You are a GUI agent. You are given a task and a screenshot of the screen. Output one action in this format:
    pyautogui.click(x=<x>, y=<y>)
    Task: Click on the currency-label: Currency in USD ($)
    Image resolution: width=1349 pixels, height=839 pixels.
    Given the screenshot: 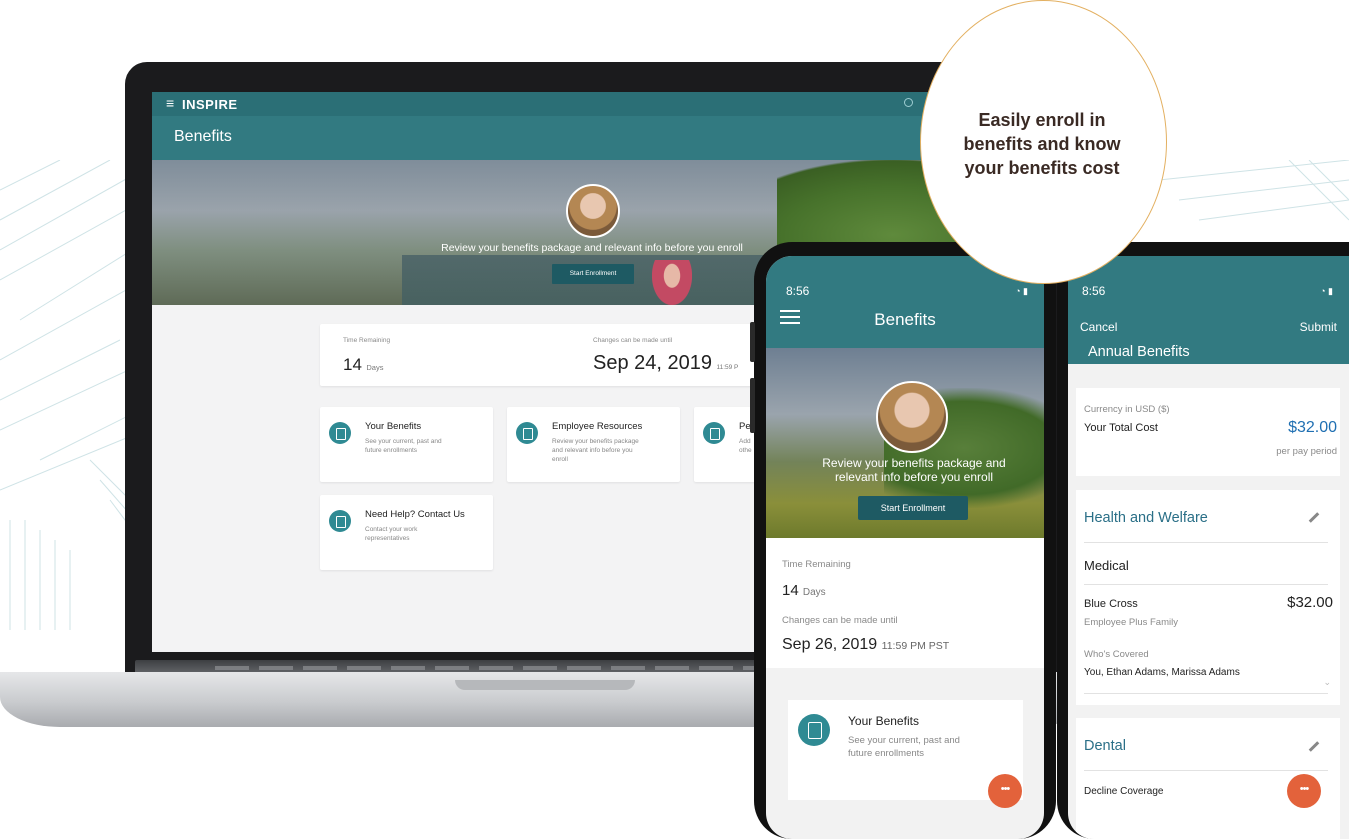 What is the action you would take?
    pyautogui.click(x=1127, y=409)
    